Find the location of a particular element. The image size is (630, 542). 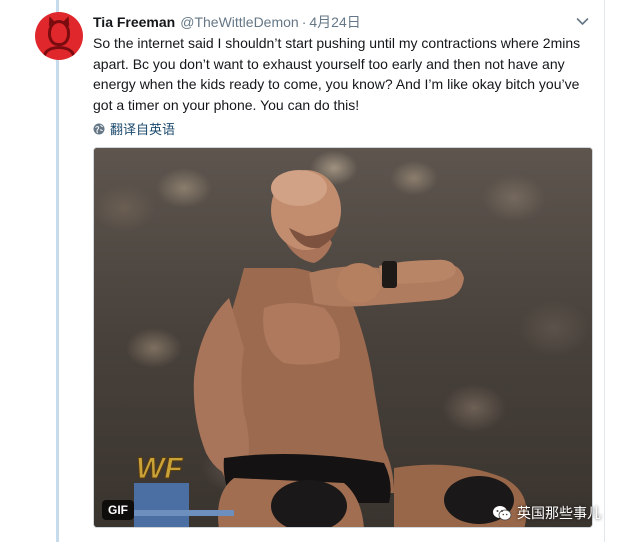

tweet-header: Tia Freeman @TheWittleDemon · 4月24日 is located at coordinates (227, 21).